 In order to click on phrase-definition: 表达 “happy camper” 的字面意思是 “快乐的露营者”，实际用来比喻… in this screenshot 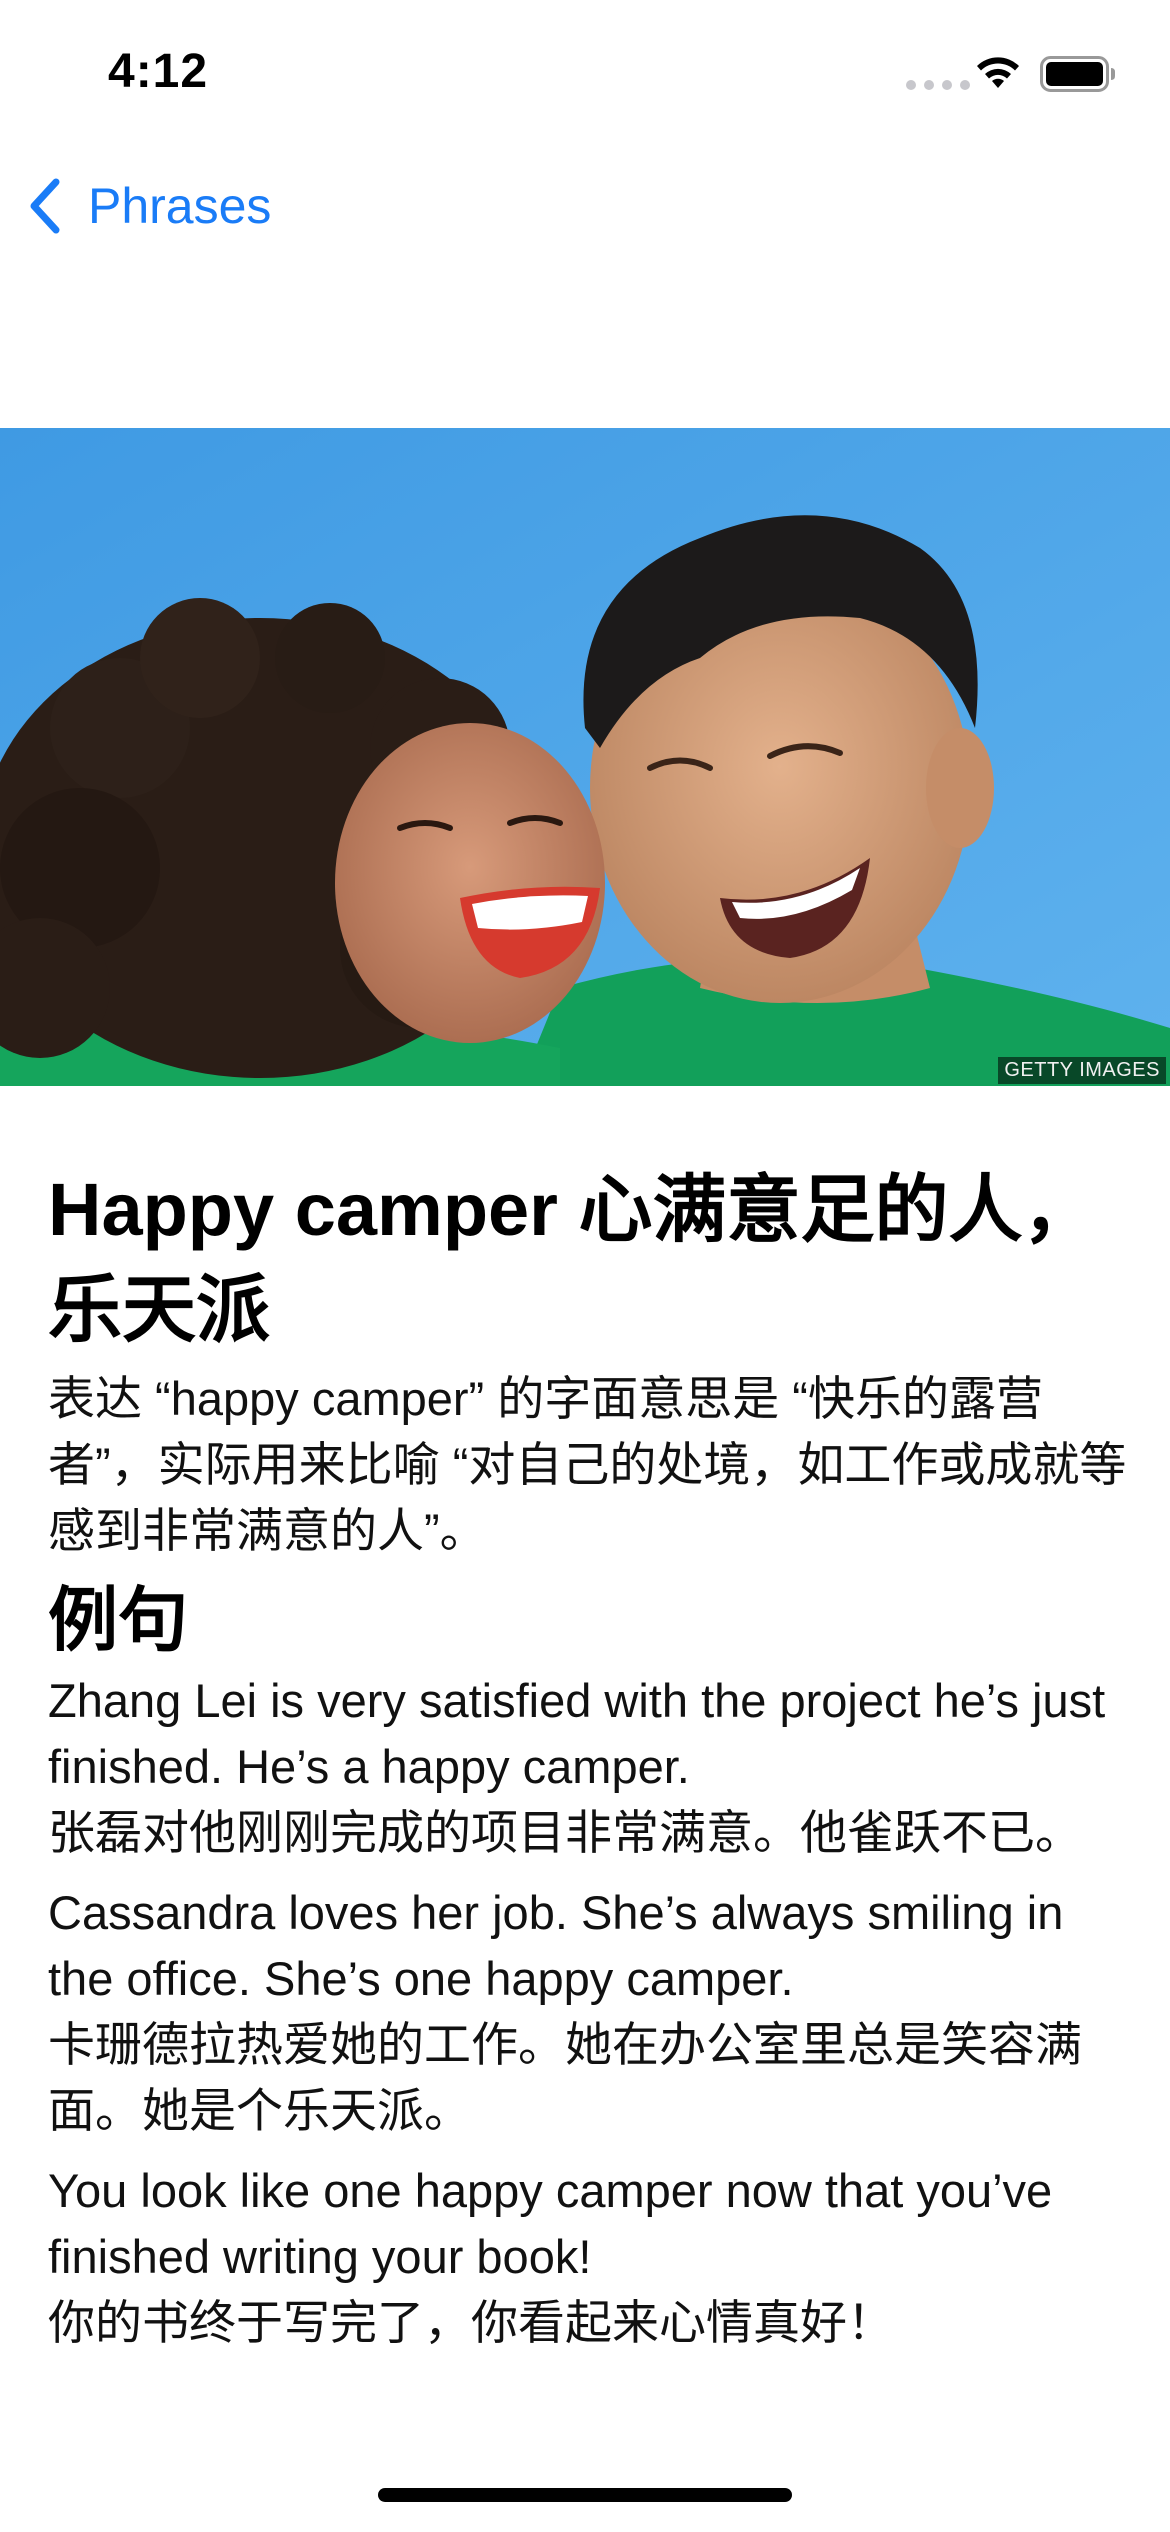, I will do `click(587, 1464)`.